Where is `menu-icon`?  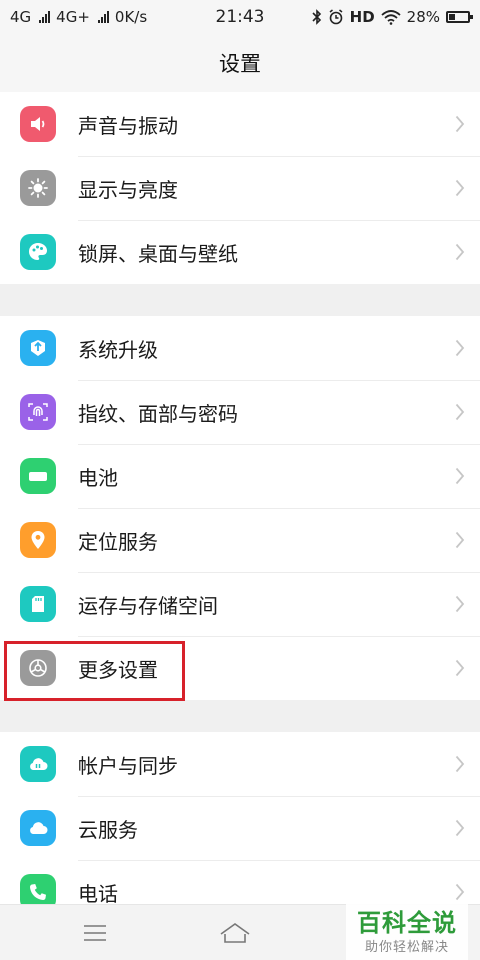 menu-icon is located at coordinates (95, 932).